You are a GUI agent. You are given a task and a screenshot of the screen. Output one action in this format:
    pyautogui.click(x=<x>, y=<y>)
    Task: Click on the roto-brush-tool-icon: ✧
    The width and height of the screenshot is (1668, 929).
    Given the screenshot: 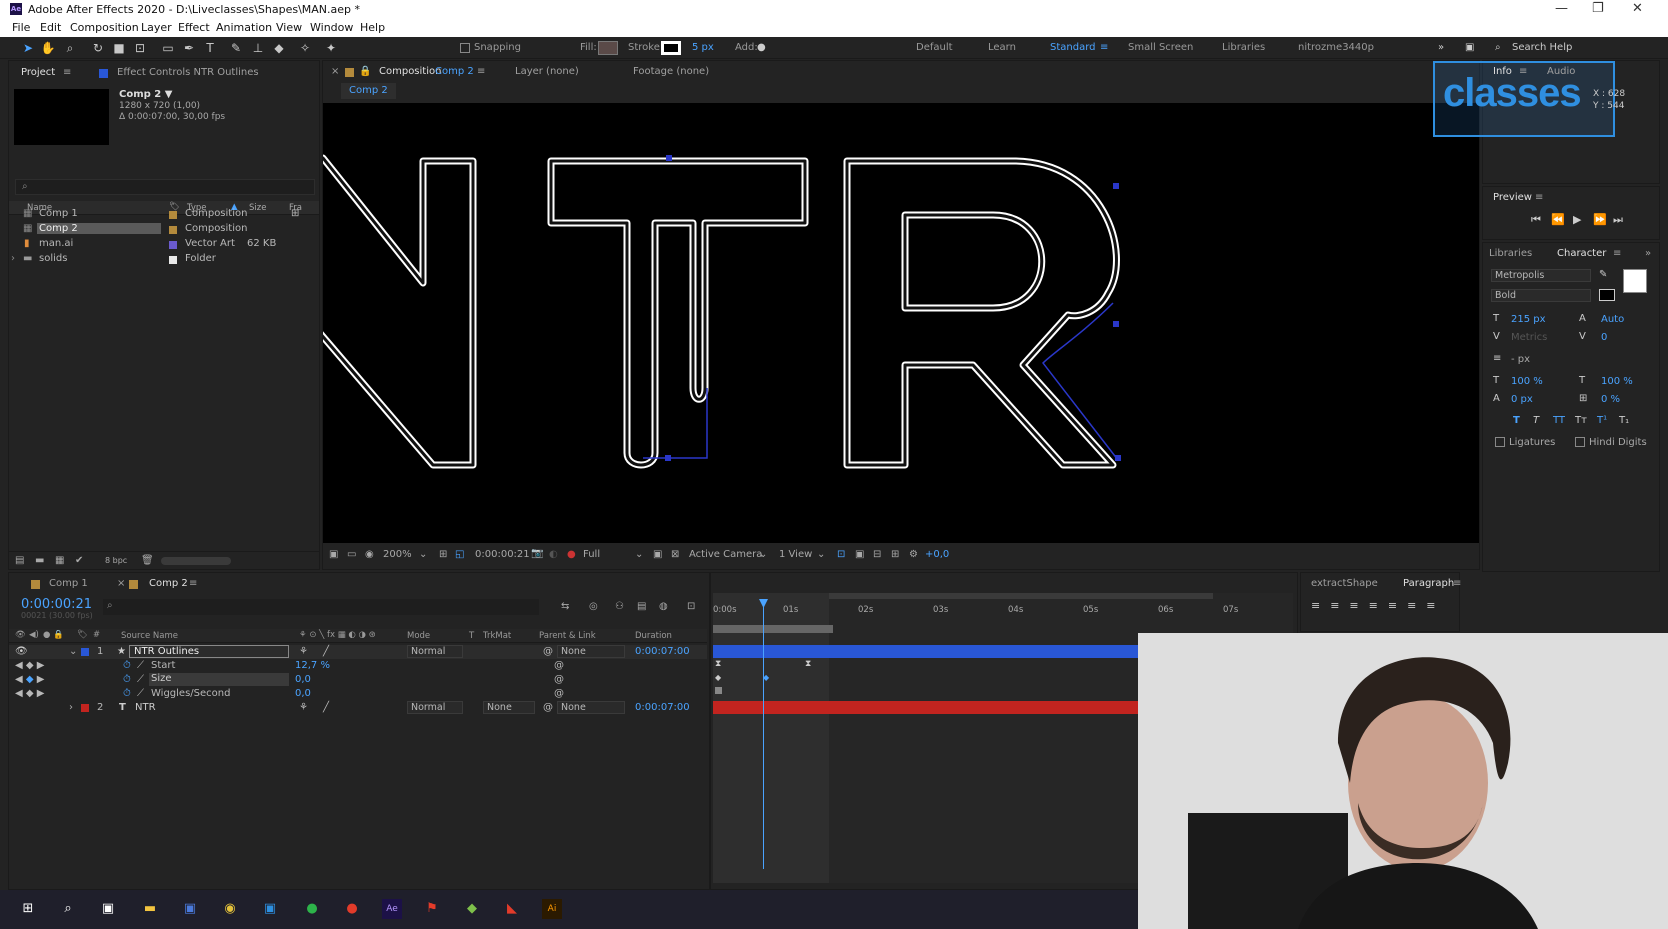 What is the action you would take?
    pyautogui.click(x=305, y=48)
    